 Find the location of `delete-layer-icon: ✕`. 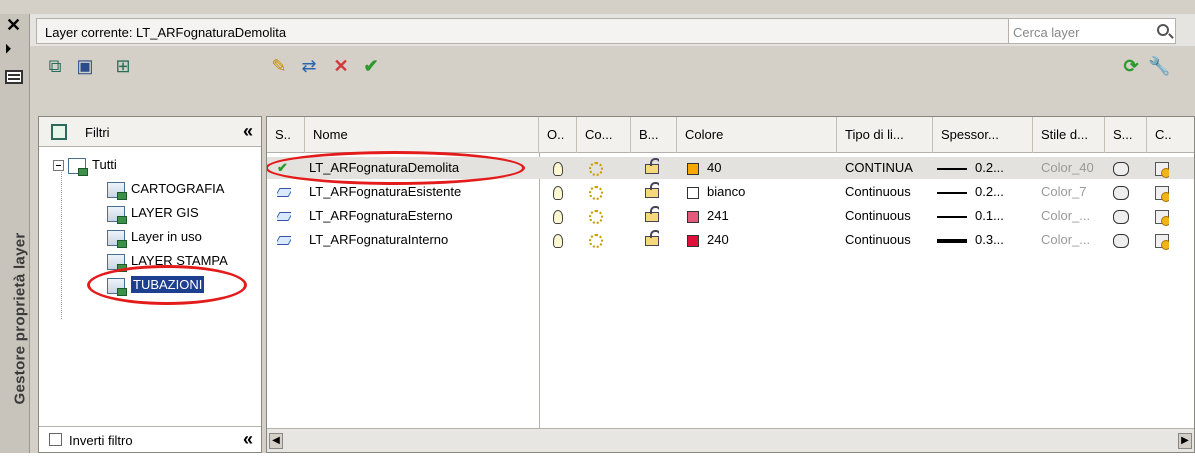

delete-layer-icon: ✕ is located at coordinates (341, 66).